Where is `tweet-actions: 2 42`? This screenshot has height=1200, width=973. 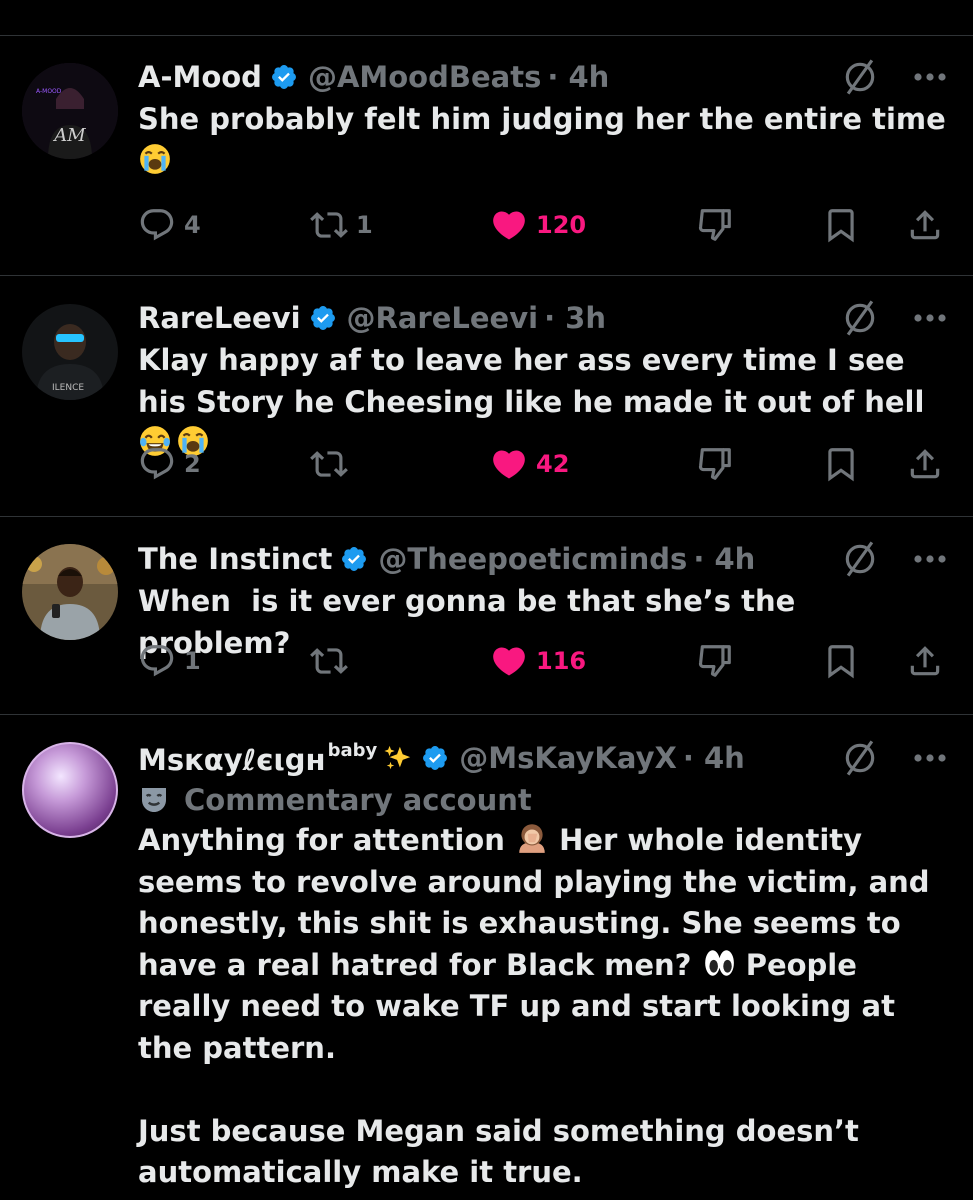 tweet-actions: 2 42 is located at coordinates (543, 464).